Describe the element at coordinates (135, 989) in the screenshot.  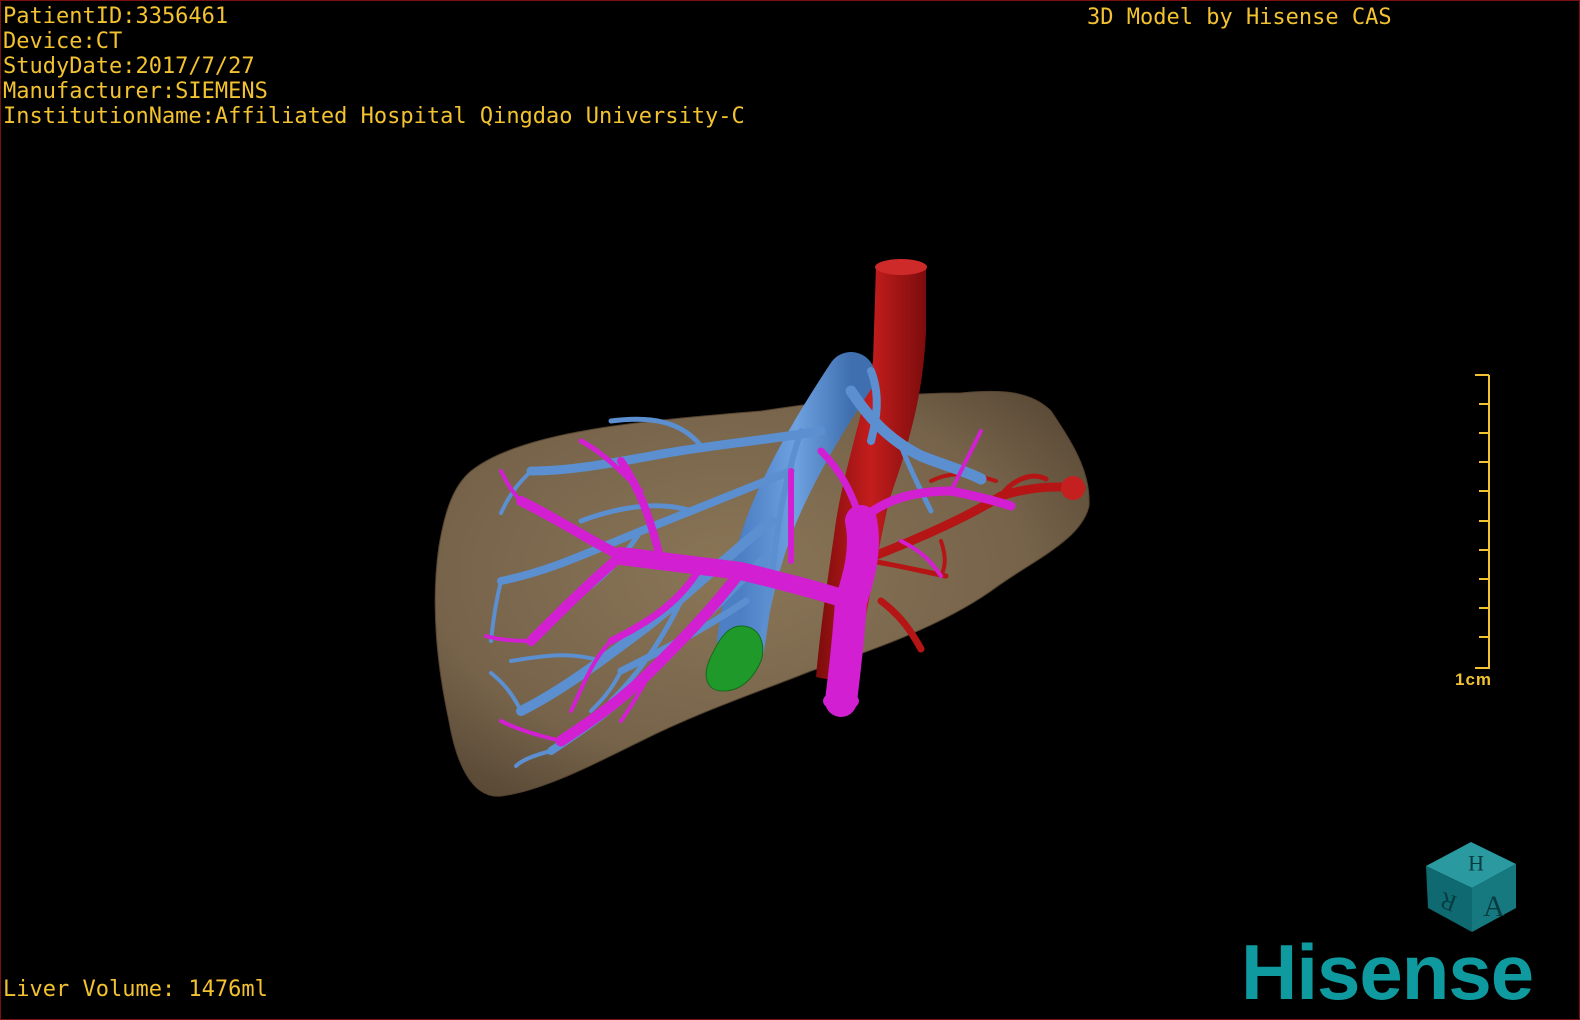
I see `liver-volume-text: Liver Volume: 1476ml` at that location.